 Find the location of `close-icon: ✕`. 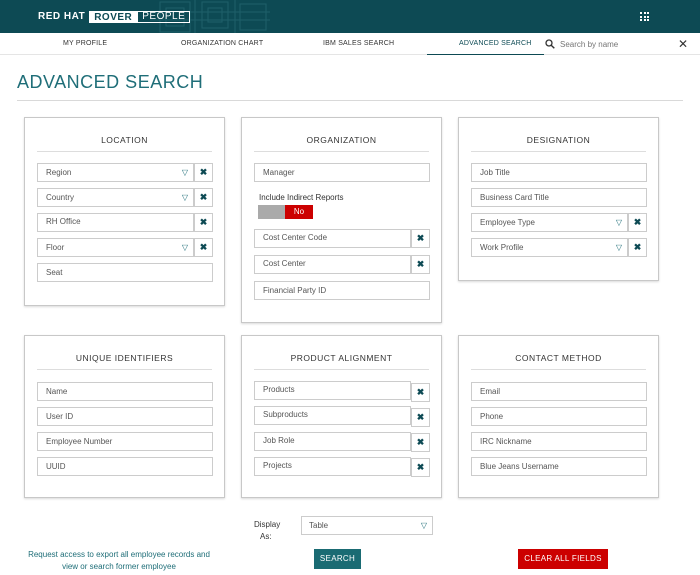

close-icon: ✕ is located at coordinates (683, 44).